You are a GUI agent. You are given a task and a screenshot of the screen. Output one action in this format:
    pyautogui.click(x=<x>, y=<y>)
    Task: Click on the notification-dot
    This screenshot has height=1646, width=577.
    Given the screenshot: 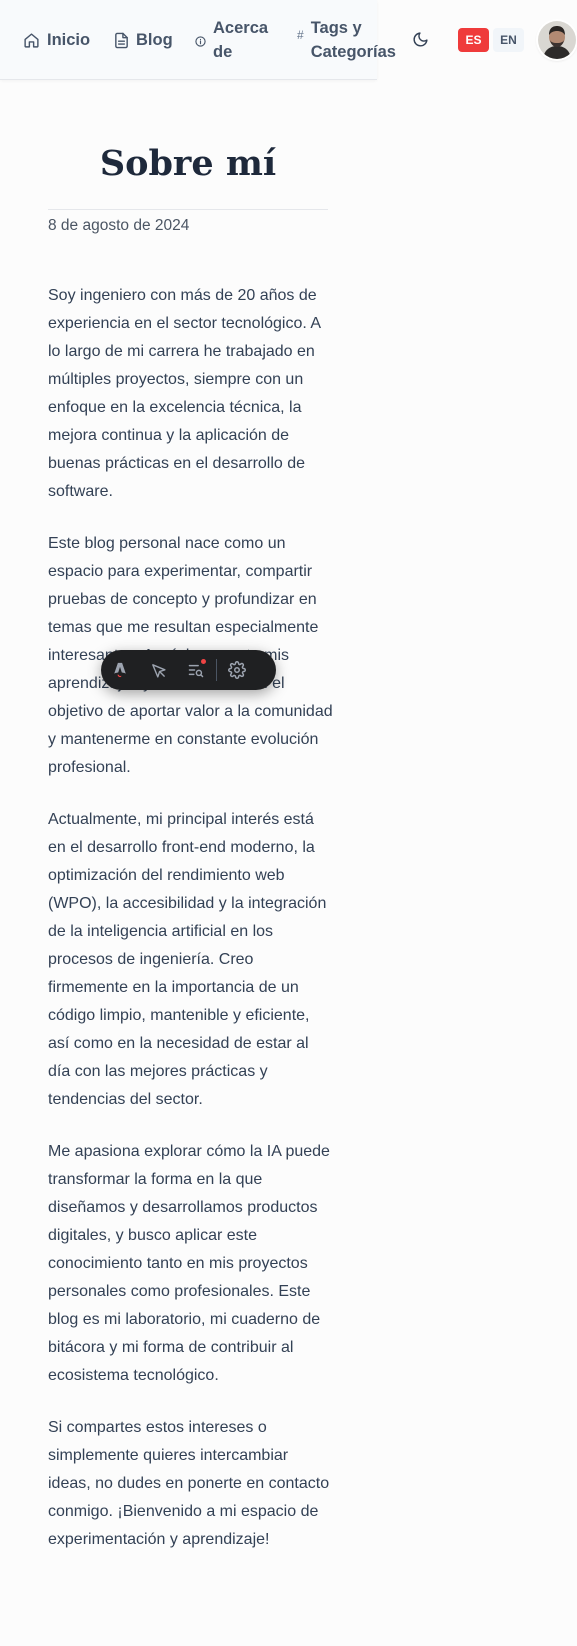 What is the action you would take?
    pyautogui.click(x=203, y=661)
    